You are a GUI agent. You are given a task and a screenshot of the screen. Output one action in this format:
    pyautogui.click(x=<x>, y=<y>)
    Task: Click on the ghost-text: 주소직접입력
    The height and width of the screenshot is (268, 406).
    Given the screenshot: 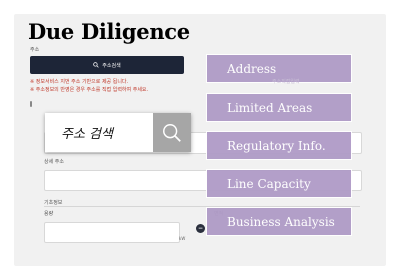 What is the action you would take?
    pyautogui.click(x=286, y=82)
    